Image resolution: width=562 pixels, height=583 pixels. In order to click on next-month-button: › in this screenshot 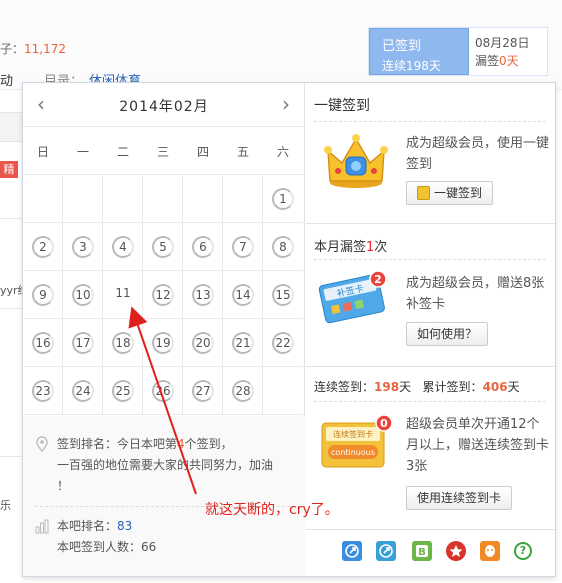, I will do `click(286, 105)`.